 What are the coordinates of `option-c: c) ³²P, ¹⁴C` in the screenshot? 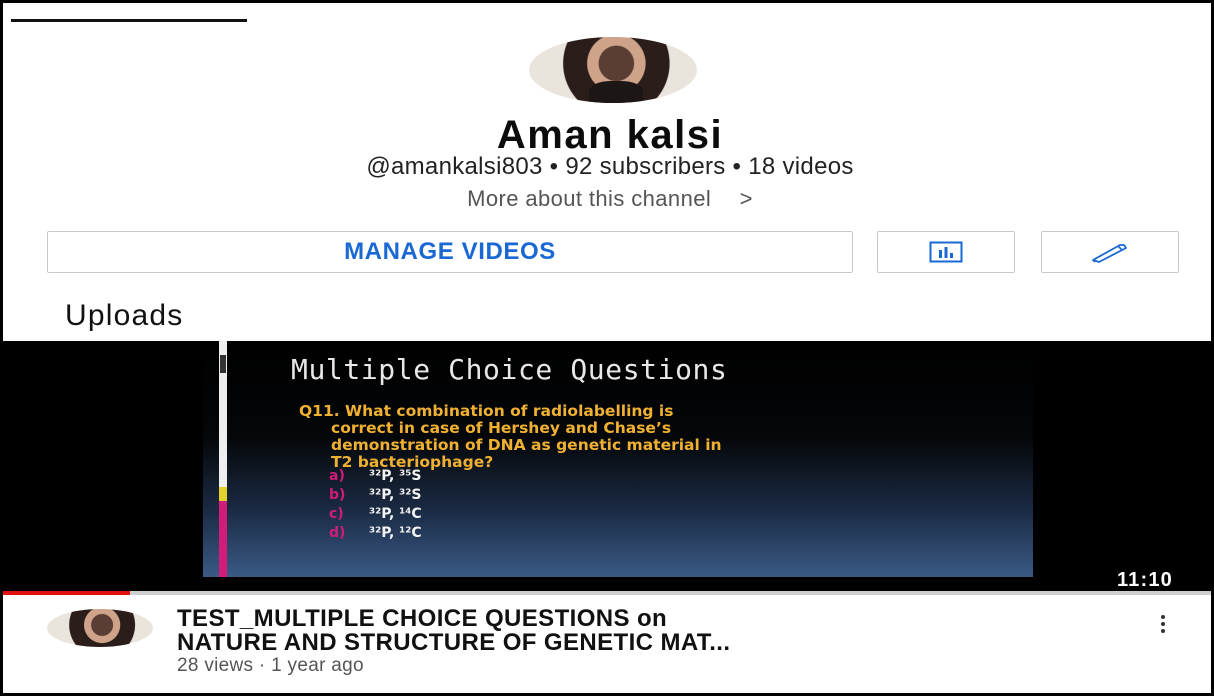 It's located at (375, 514).